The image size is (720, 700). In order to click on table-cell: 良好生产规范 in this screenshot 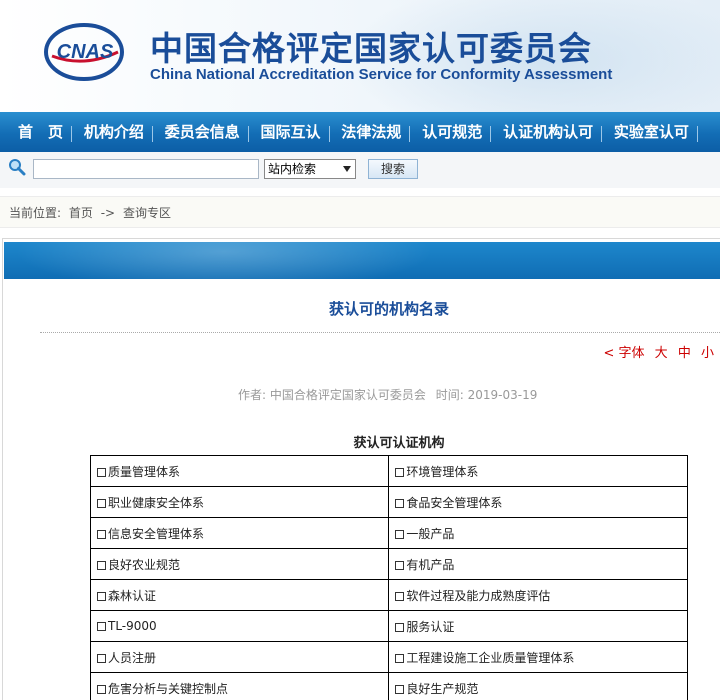, I will do `click(538, 686)`.